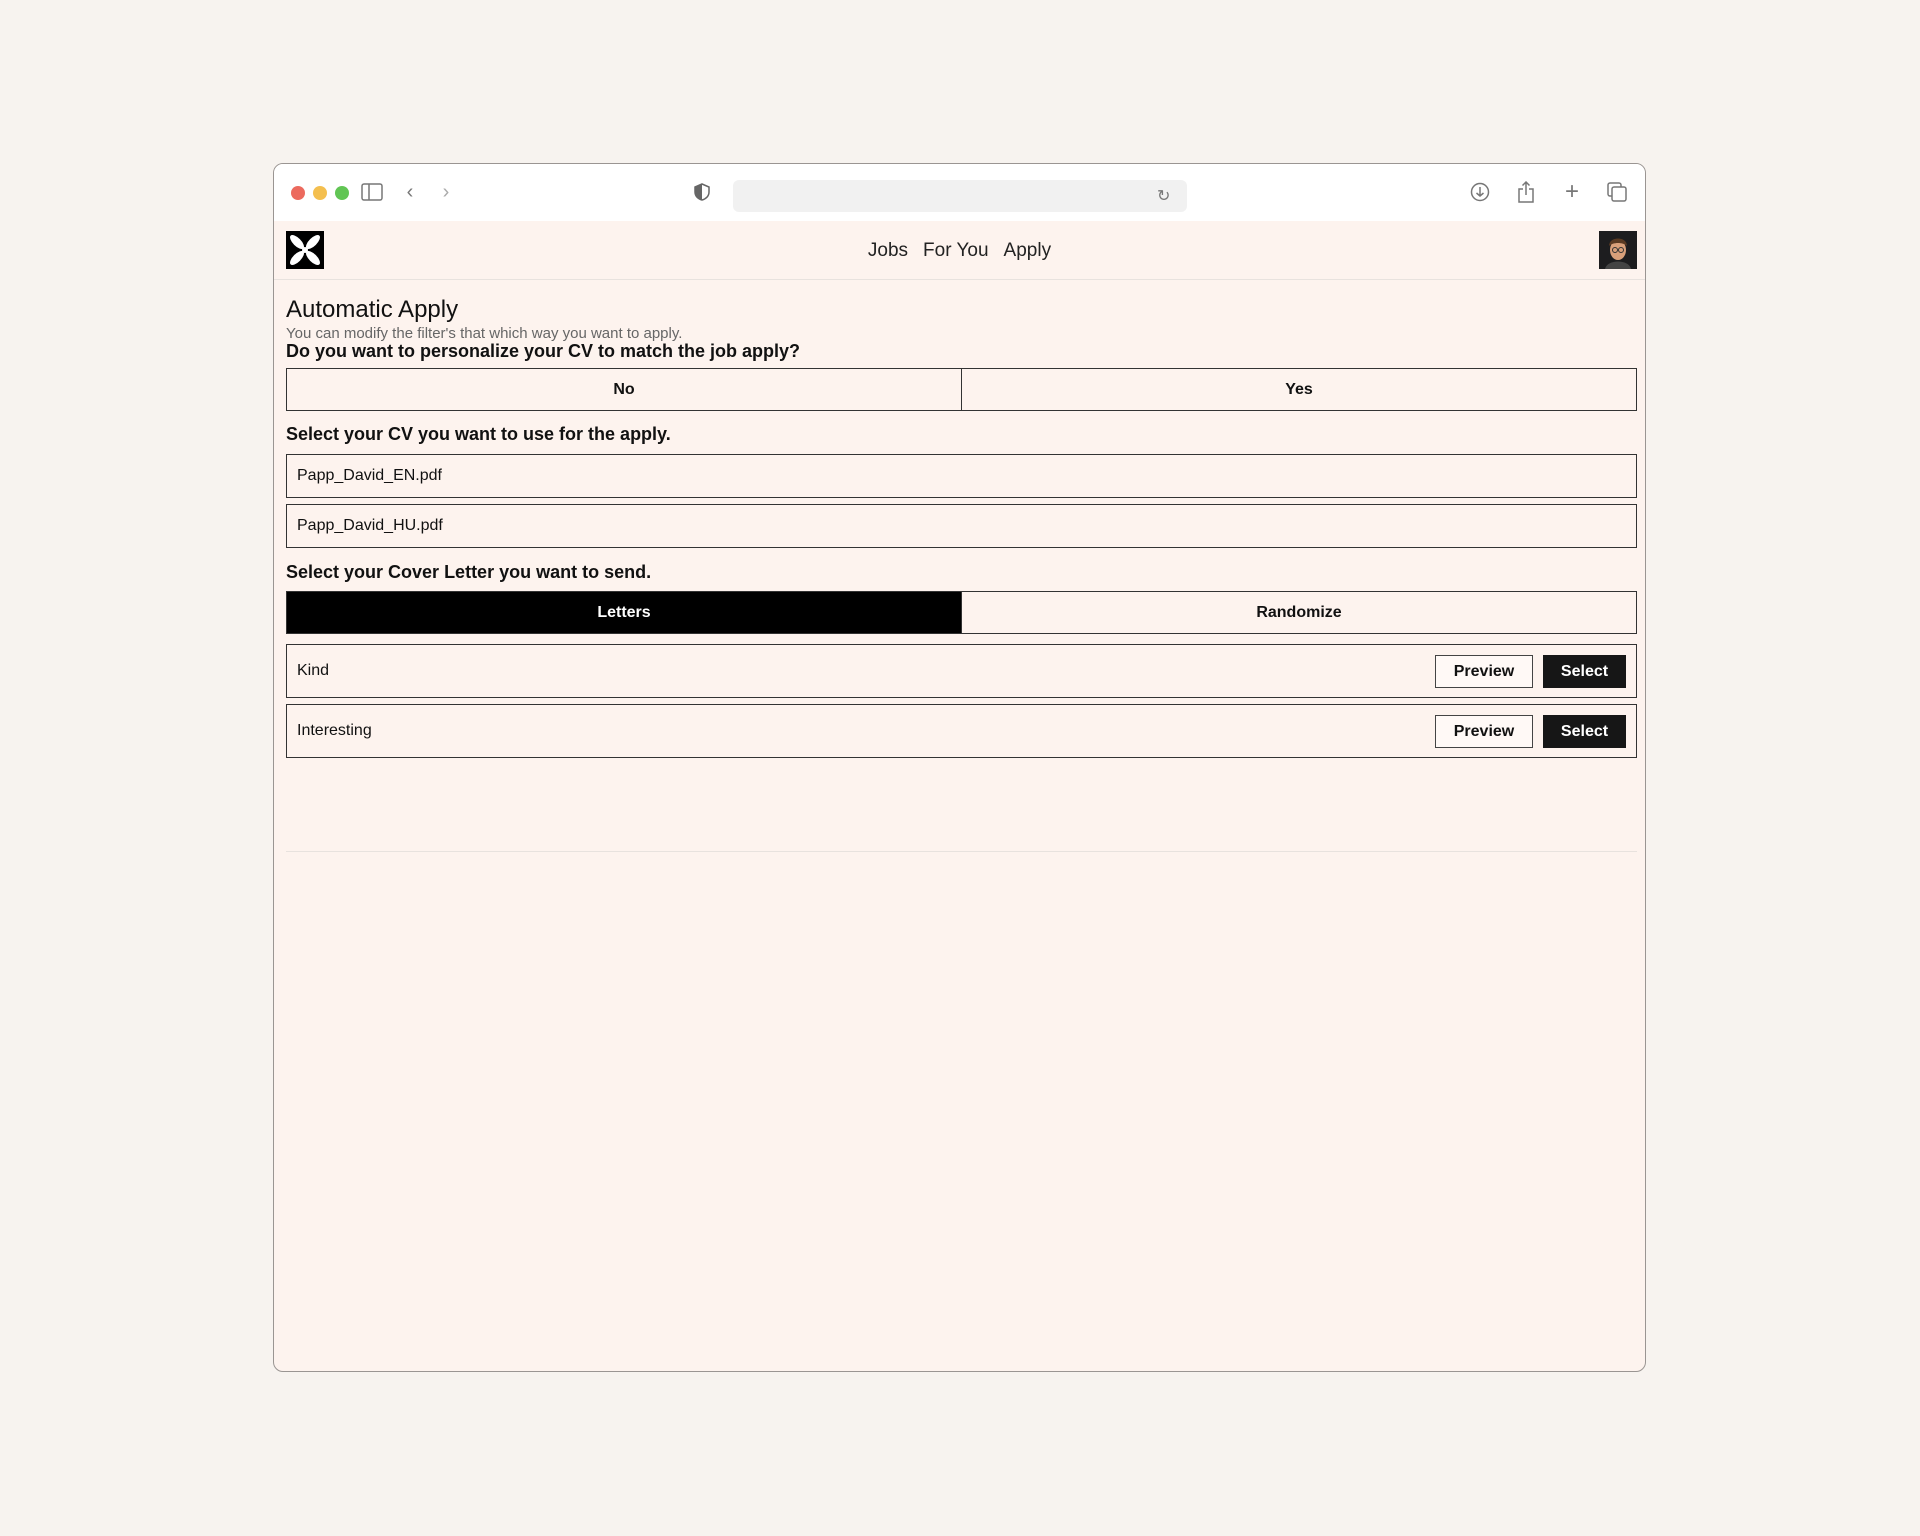 The height and width of the screenshot is (1536, 1920). I want to click on address-bar: ↻, so click(960, 196).